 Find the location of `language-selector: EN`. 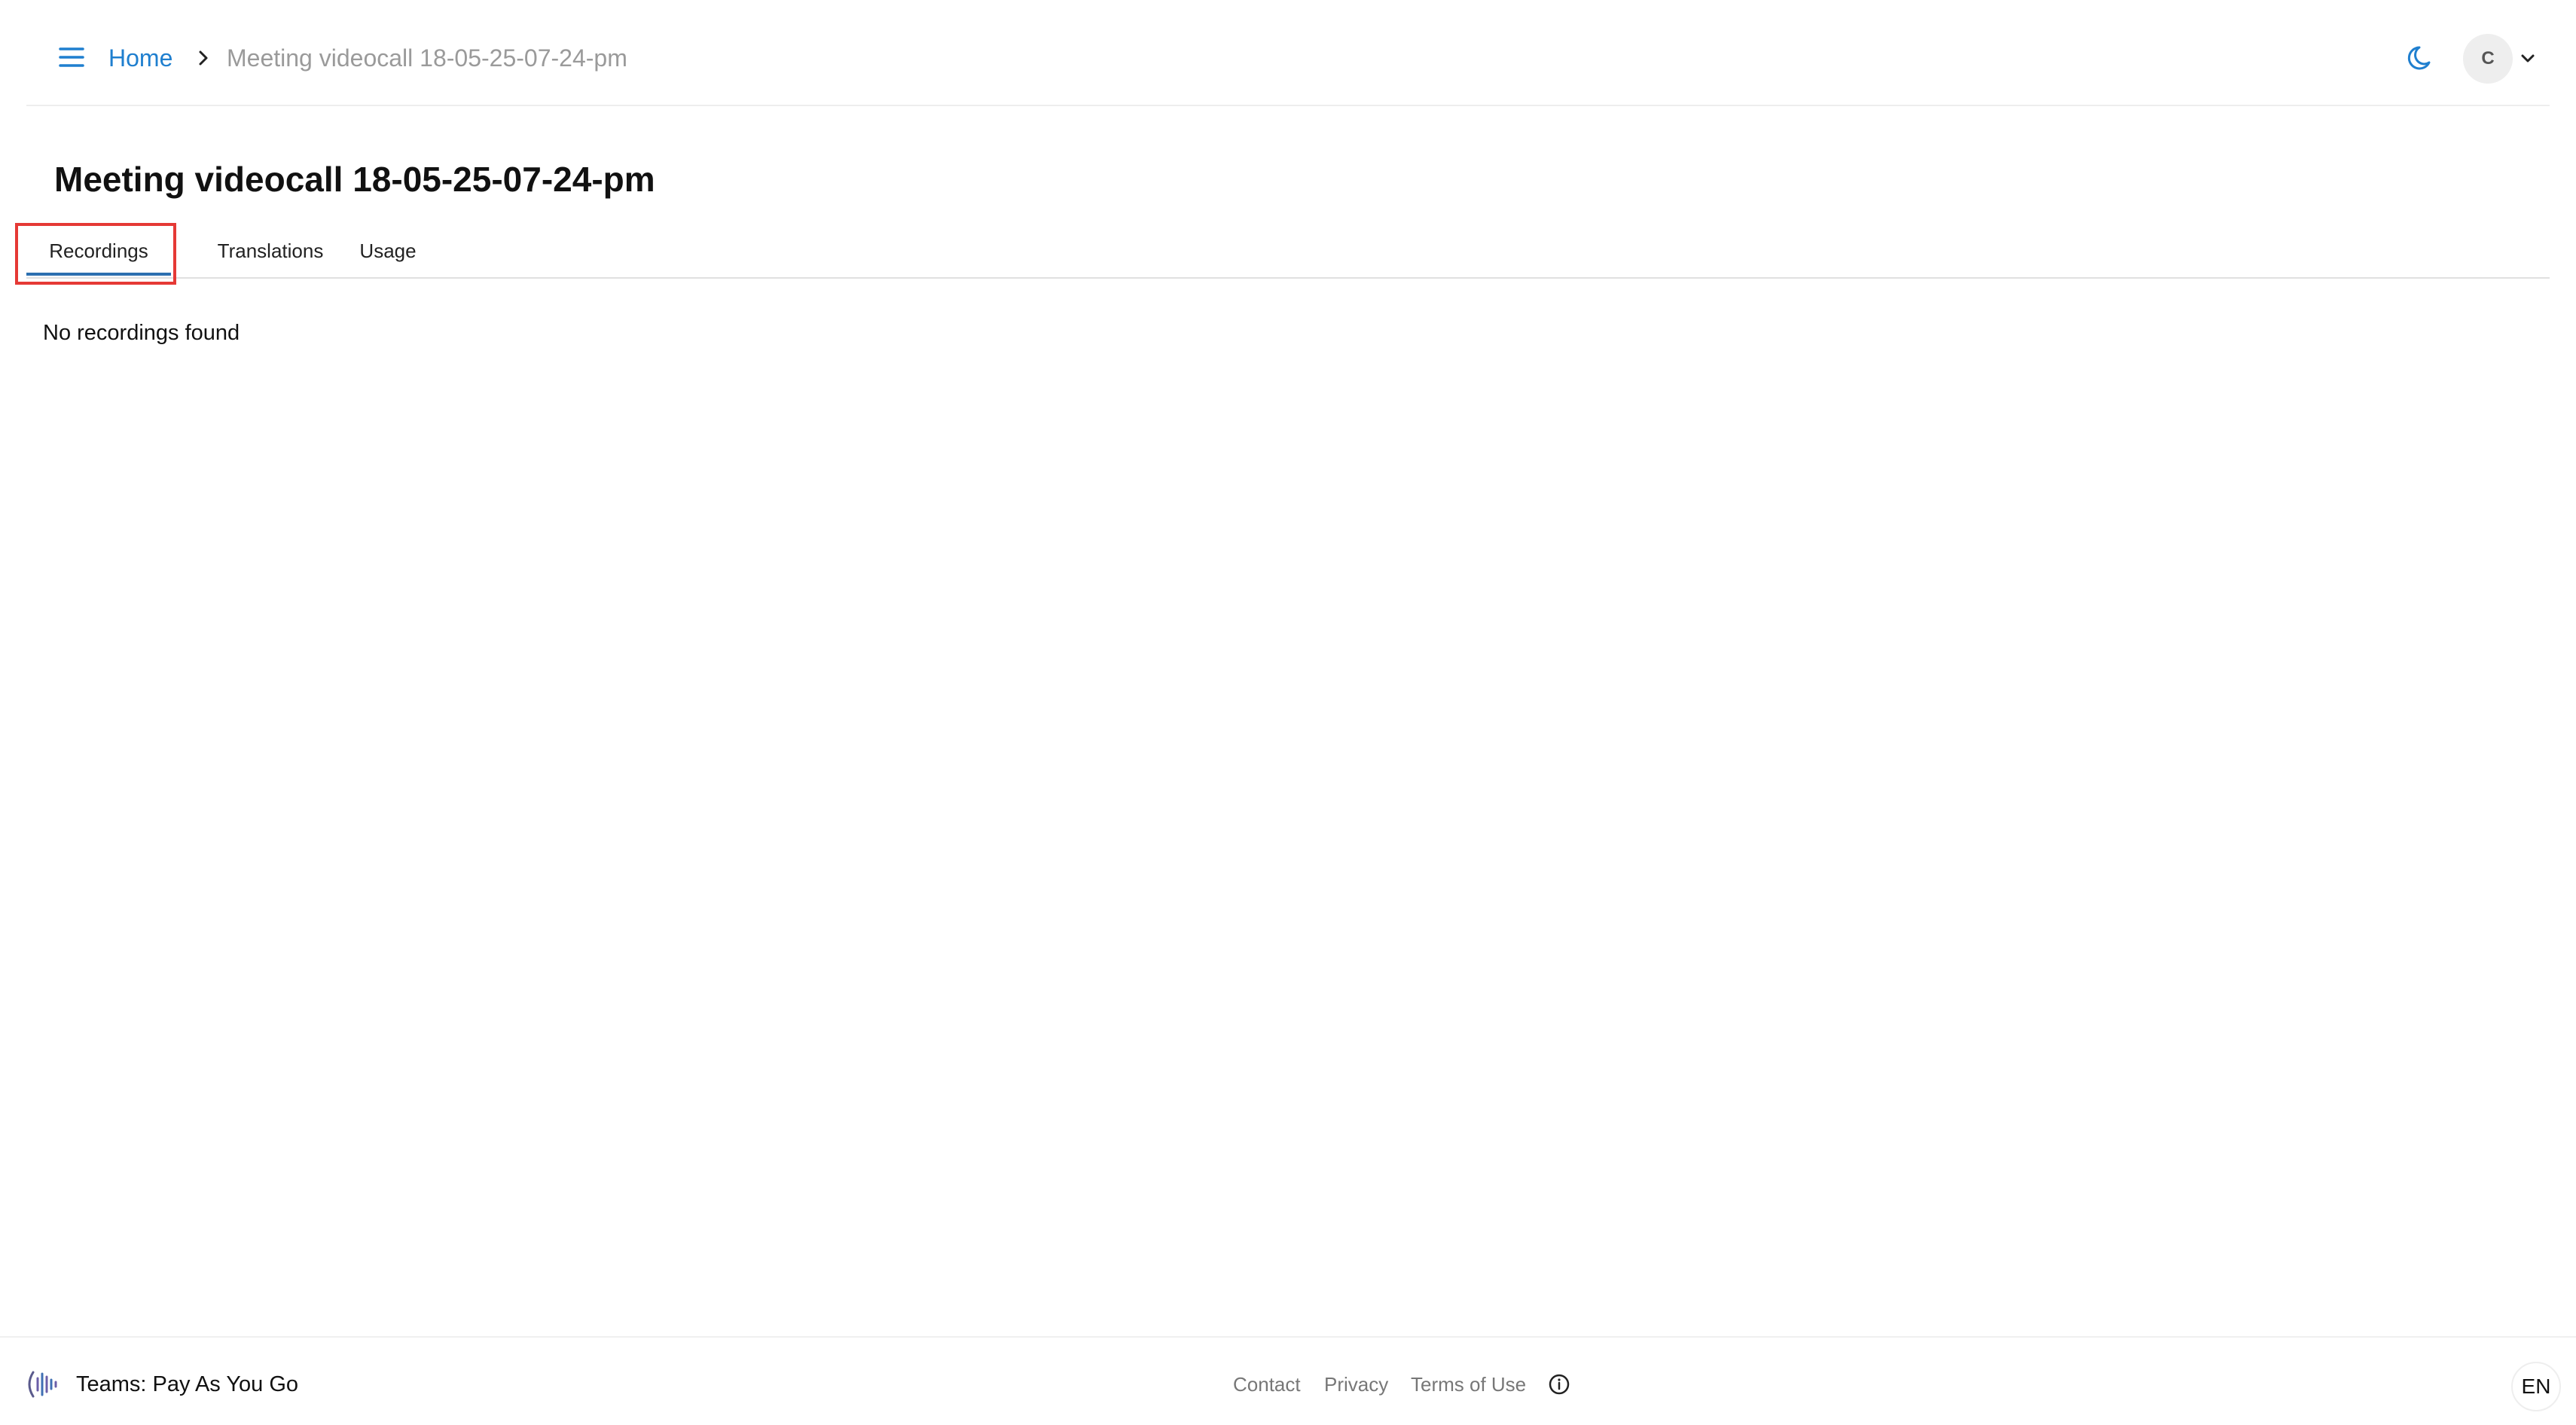

language-selector: EN is located at coordinates (2536, 1386).